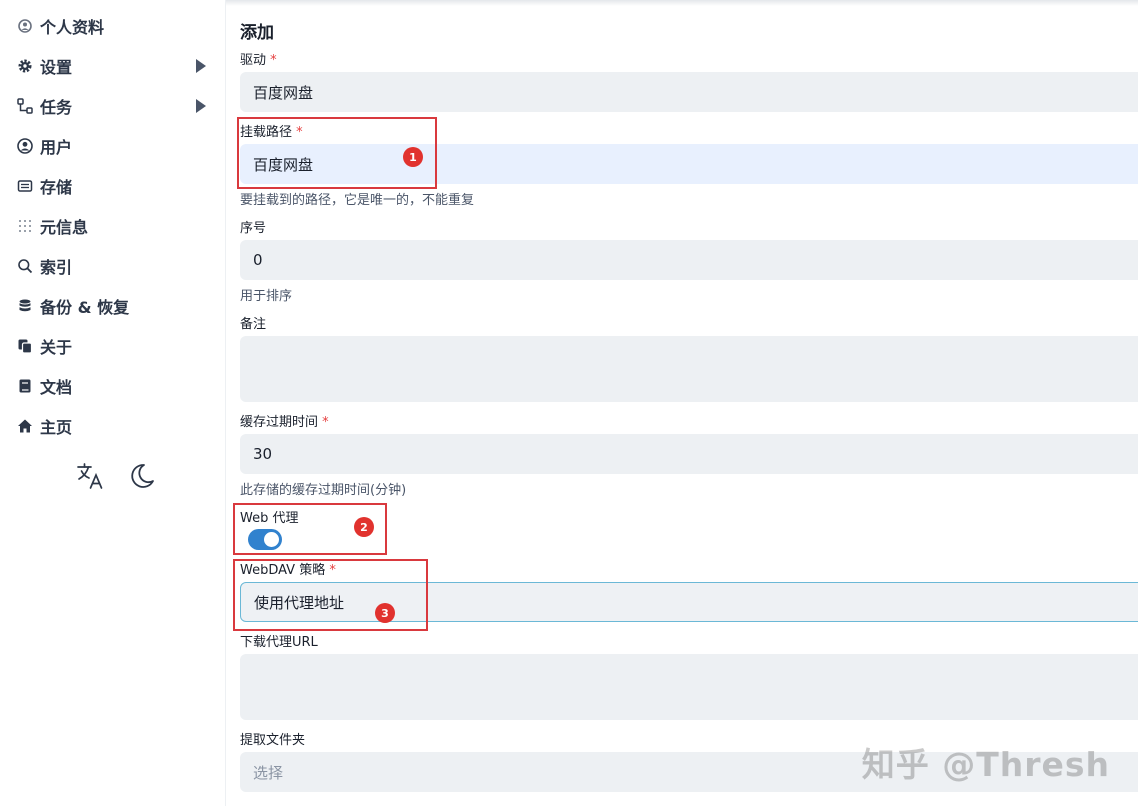 This screenshot has height=806, width=1138. Describe the element at coordinates (284, 422) in the screenshot. I see `cache-expiration-label: 缓存过期时间 *` at that location.